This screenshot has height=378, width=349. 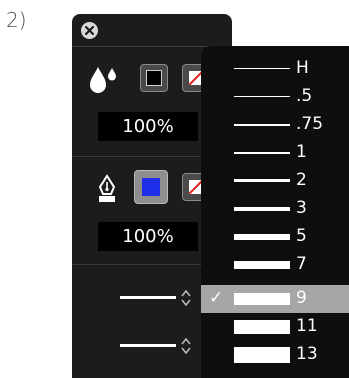 I want to click on menu-item-h: H, so click(x=275, y=69).